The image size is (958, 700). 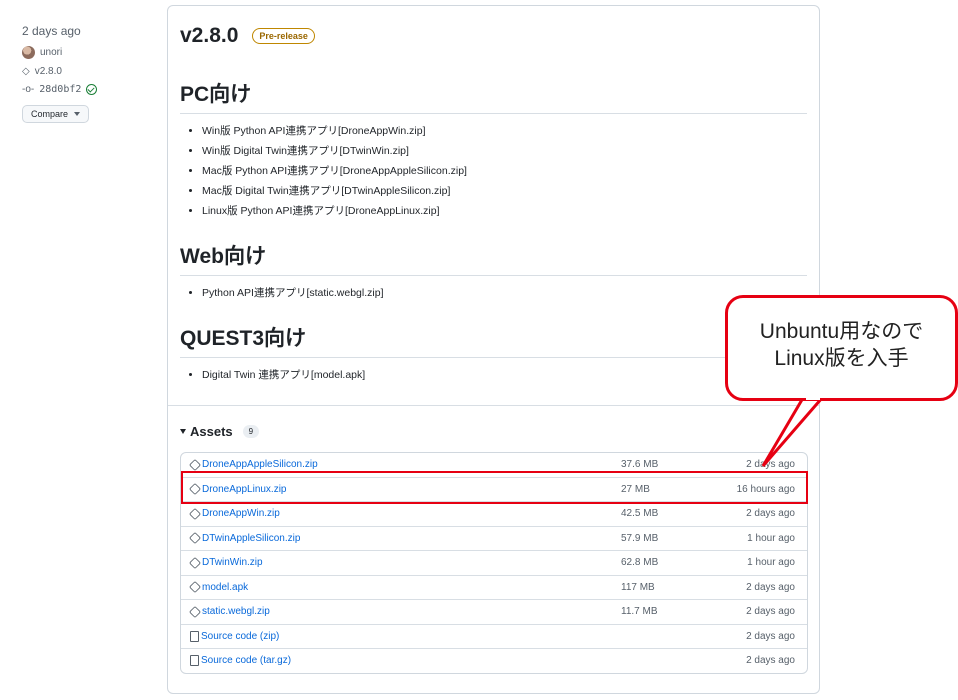 What do you see at coordinates (82, 52) in the screenshot?
I see `author-row: unori` at bounding box center [82, 52].